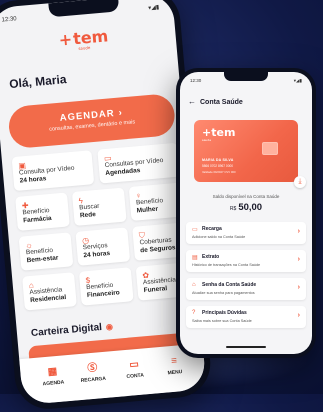 Image resolution: width=323 pixels, height=412 pixels. Describe the element at coordinates (103, 294) in the screenshot. I see `service-line2: Financeiro` at that location.